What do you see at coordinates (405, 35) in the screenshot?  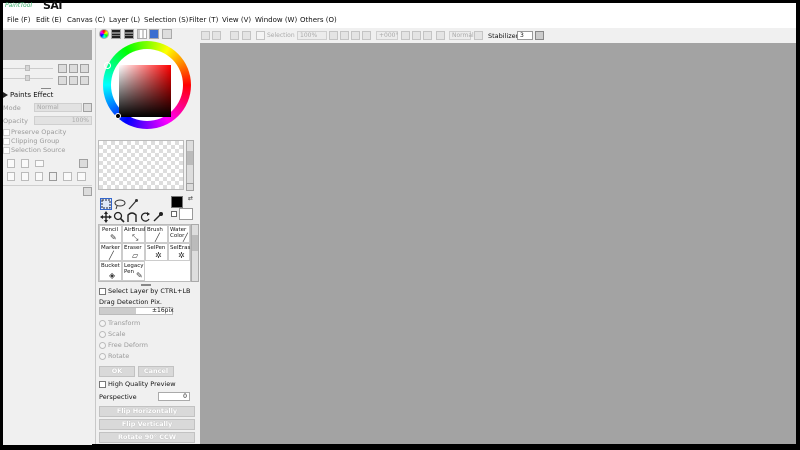 I see `rotate-left-toolbar-button` at bounding box center [405, 35].